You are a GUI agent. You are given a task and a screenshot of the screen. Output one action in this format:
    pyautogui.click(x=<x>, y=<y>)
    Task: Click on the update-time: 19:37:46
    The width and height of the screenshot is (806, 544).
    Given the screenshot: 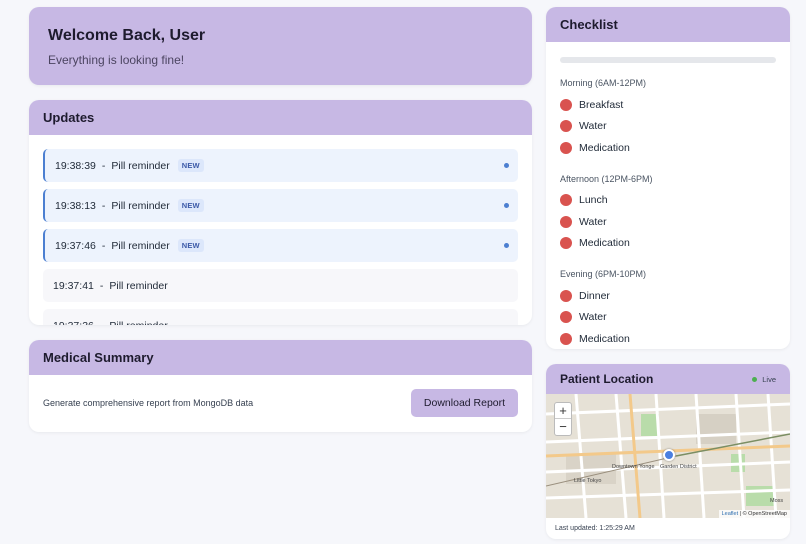 What is the action you would take?
    pyautogui.click(x=75, y=245)
    